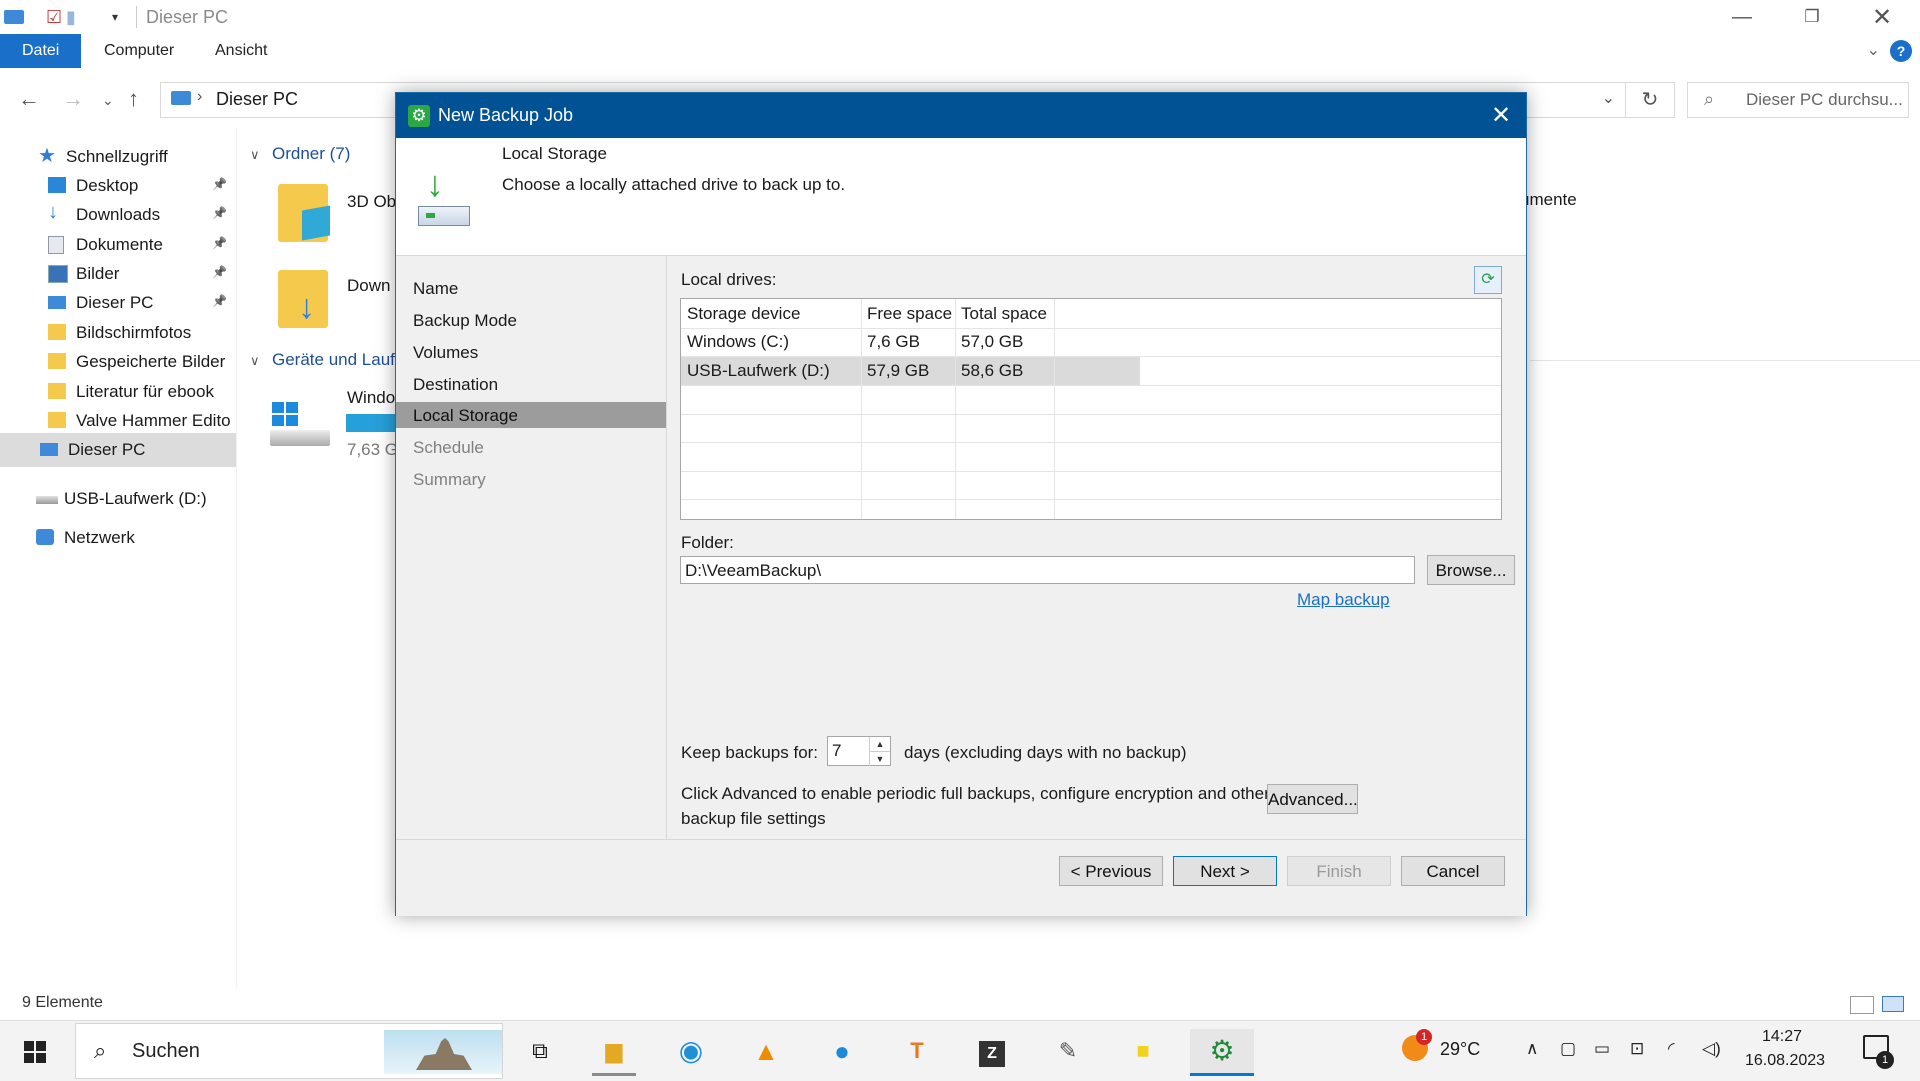  Describe the element at coordinates (908, 314) in the screenshot. I see `column-header-free-space: Free space` at that location.